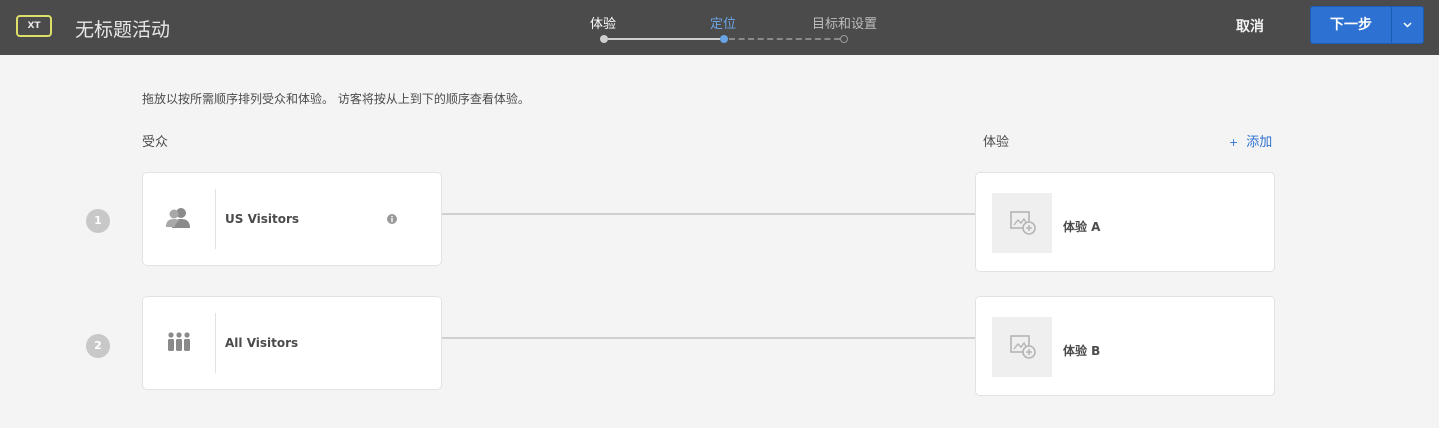 The height and width of the screenshot is (428, 1439). What do you see at coordinates (1250, 26) in the screenshot?
I see `cancel-button: 取消` at bounding box center [1250, 26].